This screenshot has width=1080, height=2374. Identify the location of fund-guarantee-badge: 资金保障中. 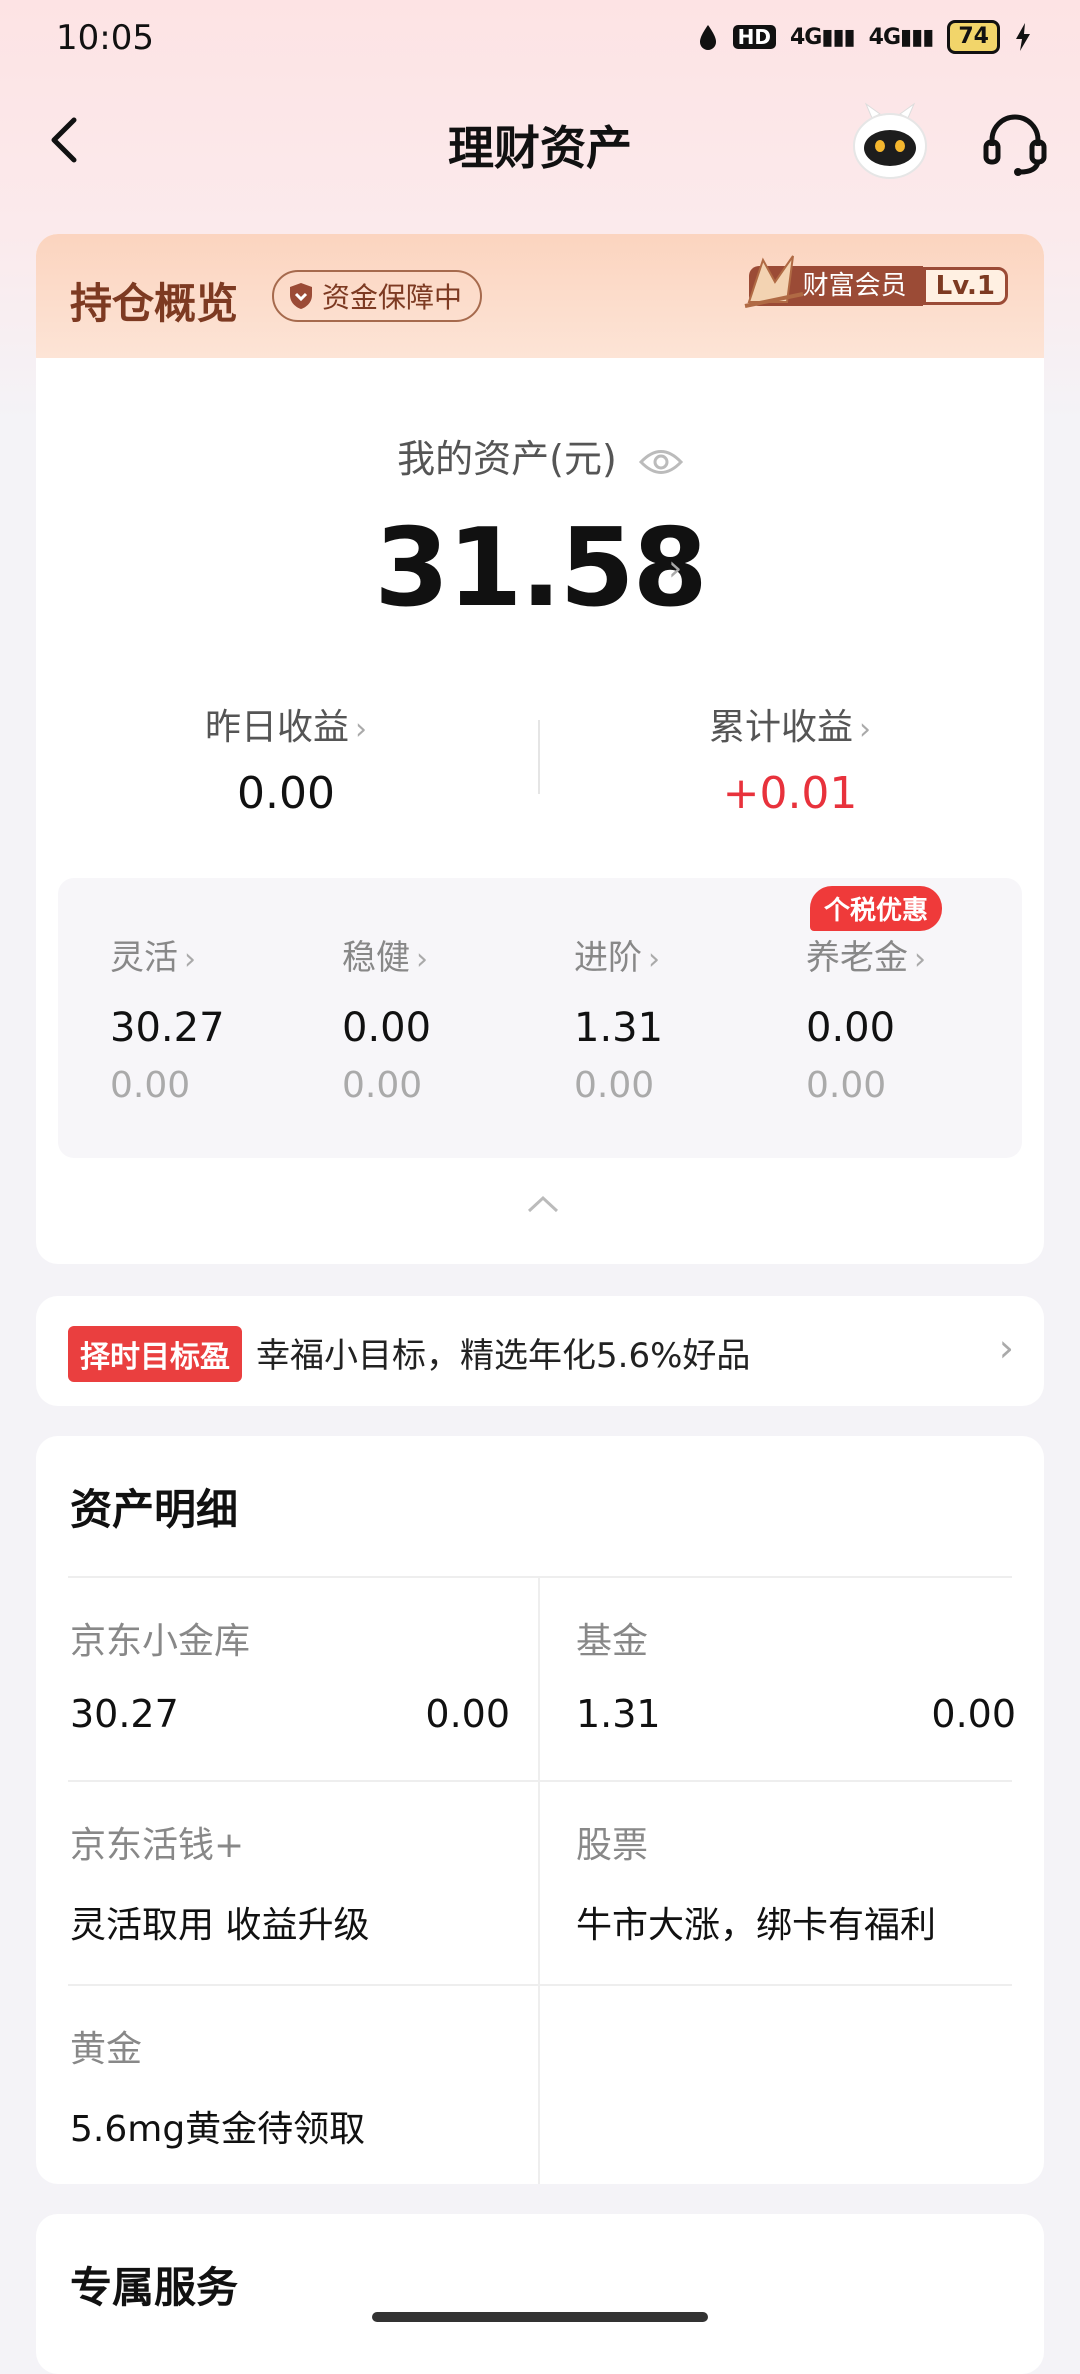
(377, 296).